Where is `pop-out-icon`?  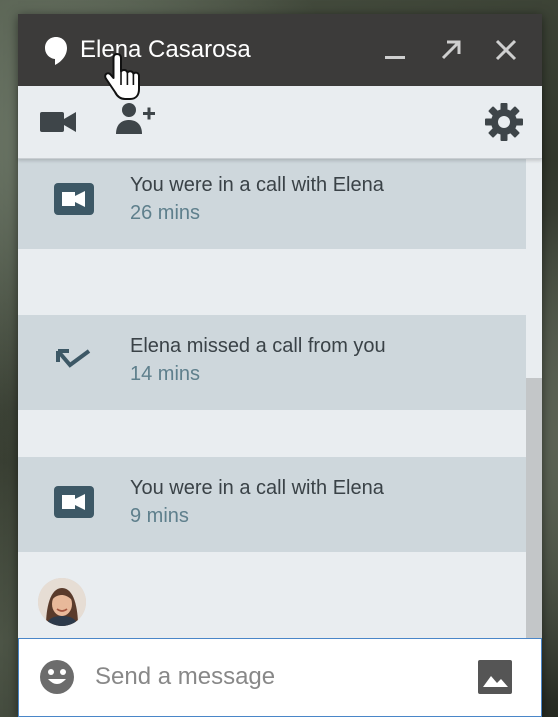 pop-out-icon is located at coordinates (451, 50).